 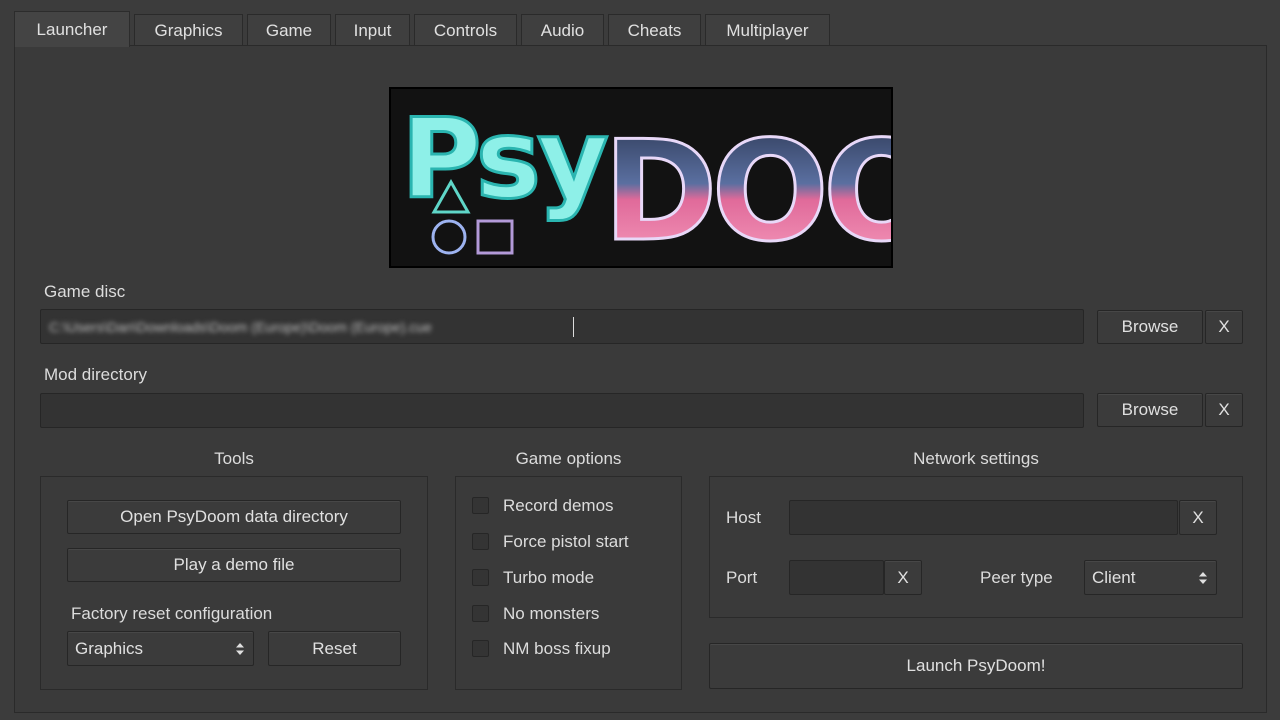 I want to click on factory-reset-select: Graphics, so click(x=160, y=648).